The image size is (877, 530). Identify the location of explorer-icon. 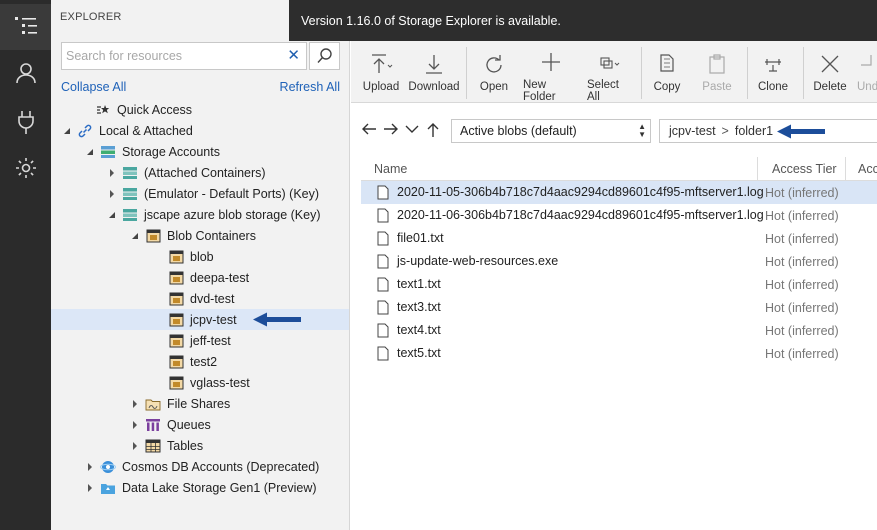
(25, 27).